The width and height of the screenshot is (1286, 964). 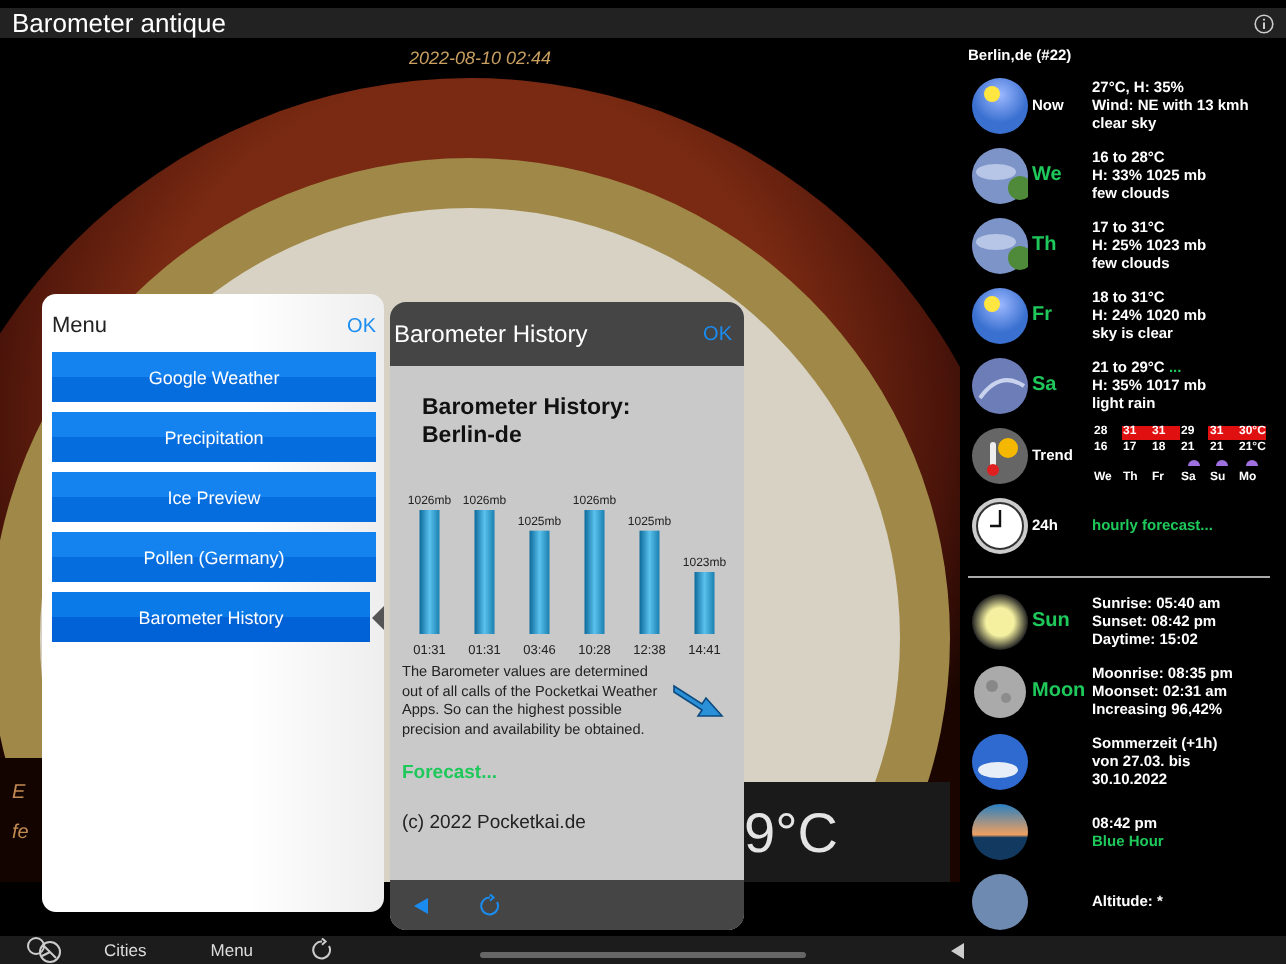 What do you see at coordinates (1000, 525) in the screenshot?
I see `clock-icon` at bounding box center [1000, 525].